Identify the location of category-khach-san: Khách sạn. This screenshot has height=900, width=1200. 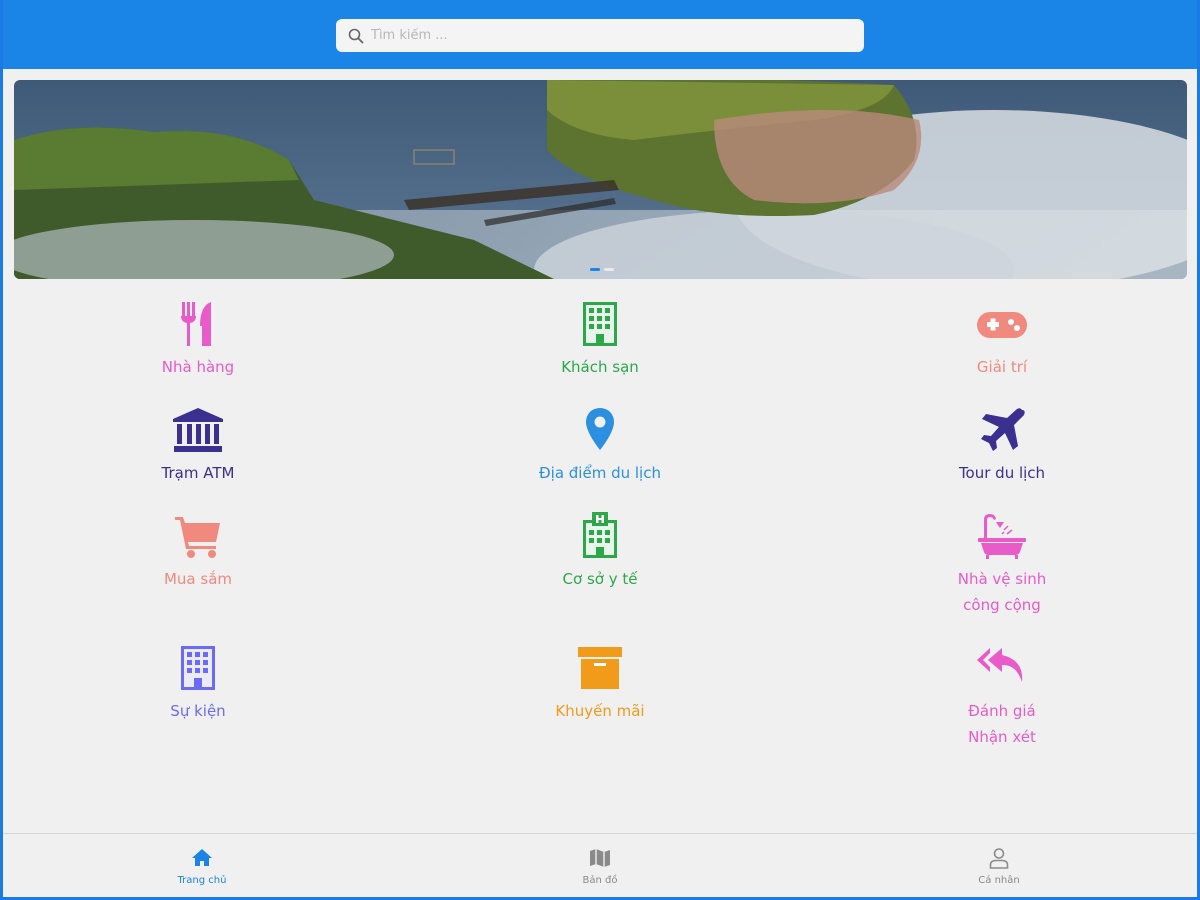
(600, 340).